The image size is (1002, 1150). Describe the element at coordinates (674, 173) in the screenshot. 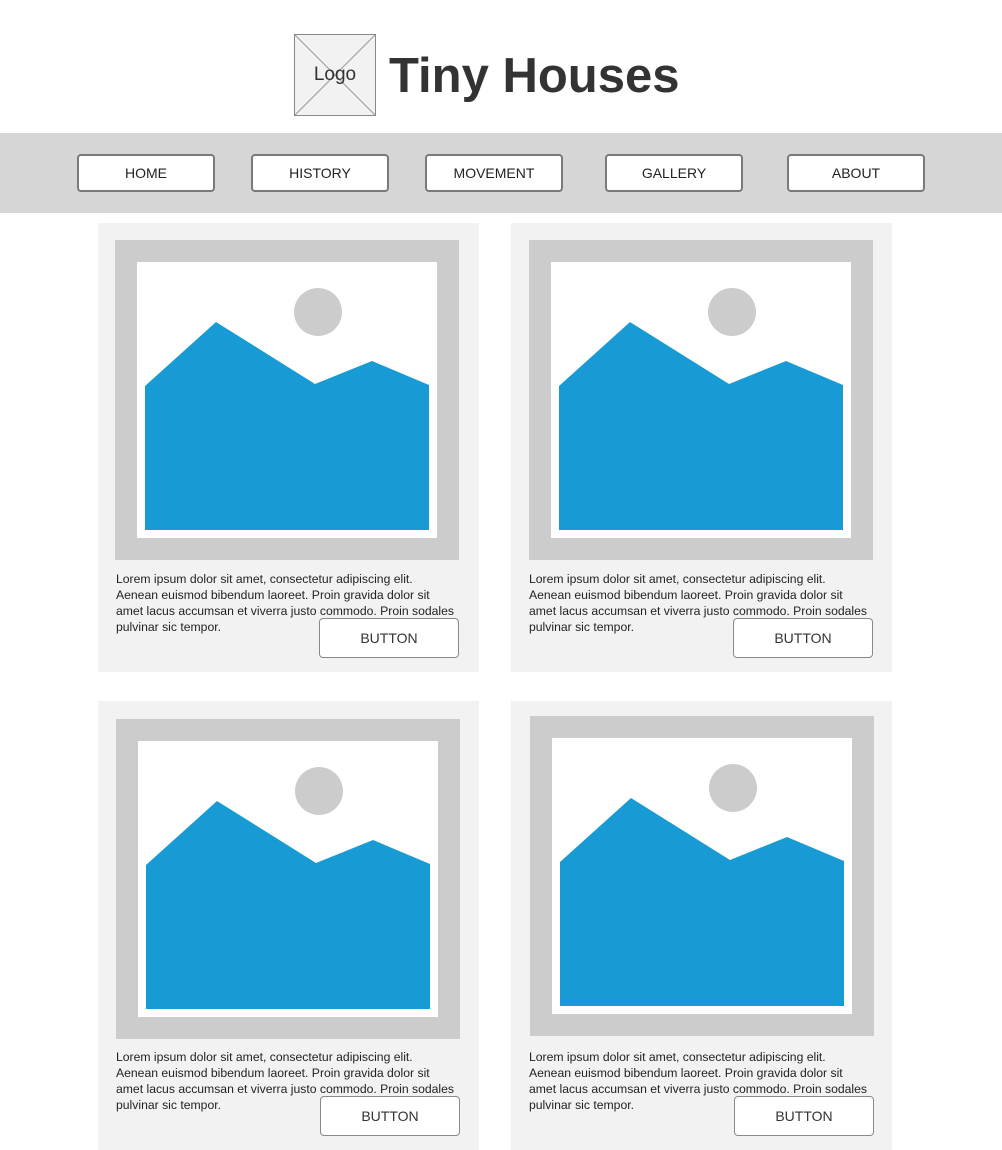

I see `nav-gallery-button: GALLERY` at that location.